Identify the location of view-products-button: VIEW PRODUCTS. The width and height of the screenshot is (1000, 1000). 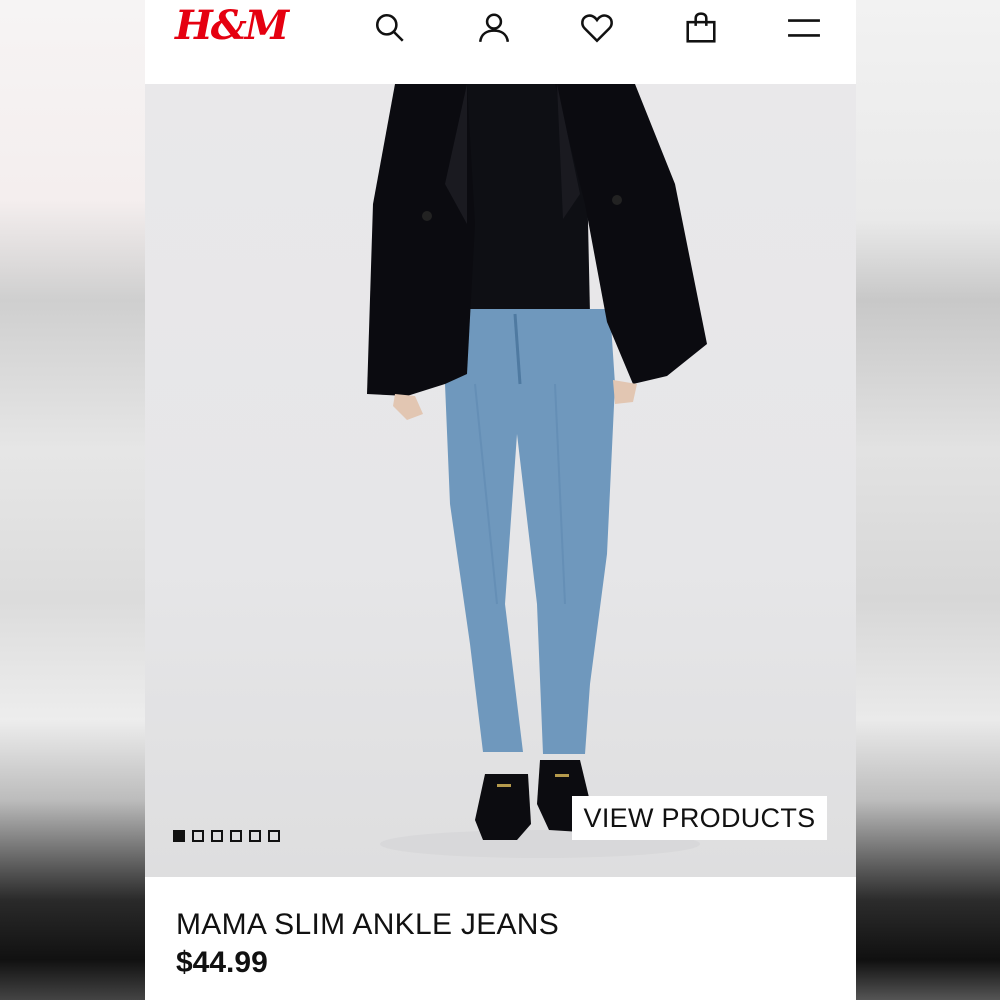
(699, 818).